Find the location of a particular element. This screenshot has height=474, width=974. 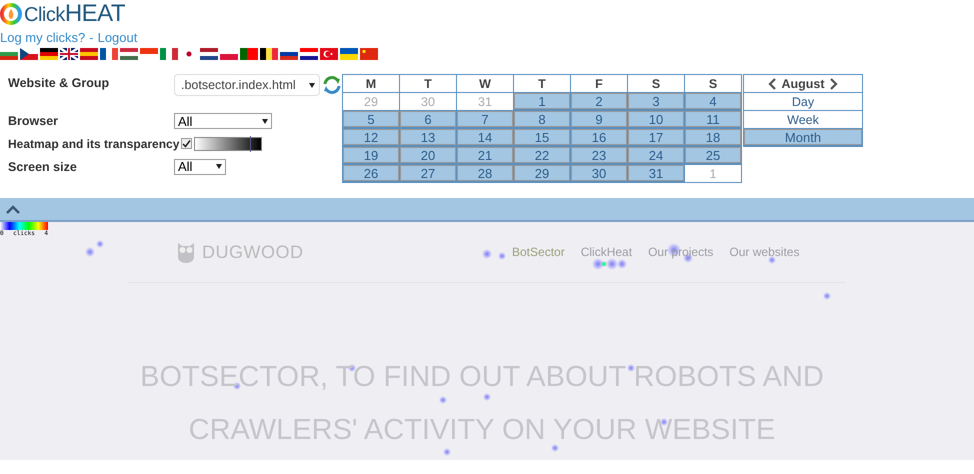

field-label: Screen size is located at coordinates (43, 167).